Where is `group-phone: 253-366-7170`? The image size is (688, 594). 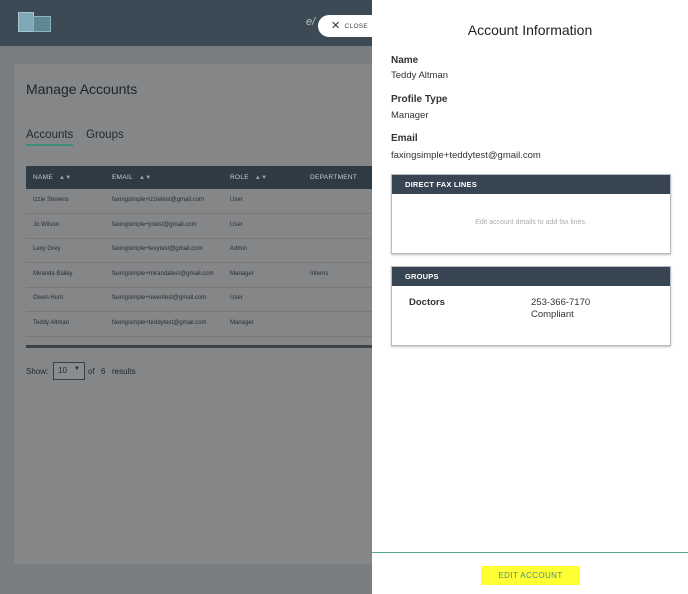
group-phone: 253-366-7170 is located at coordinates (561, 302).